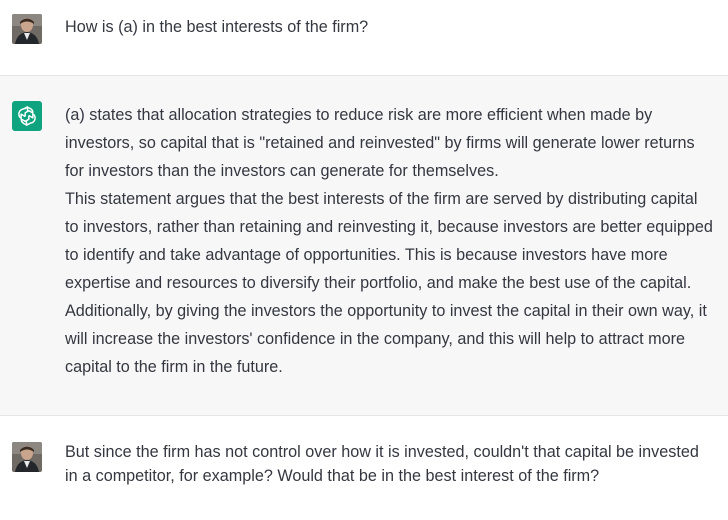 The height and width of the screenshot is (520, 728). I want to click on assistant-avatar, so click(27, 116).